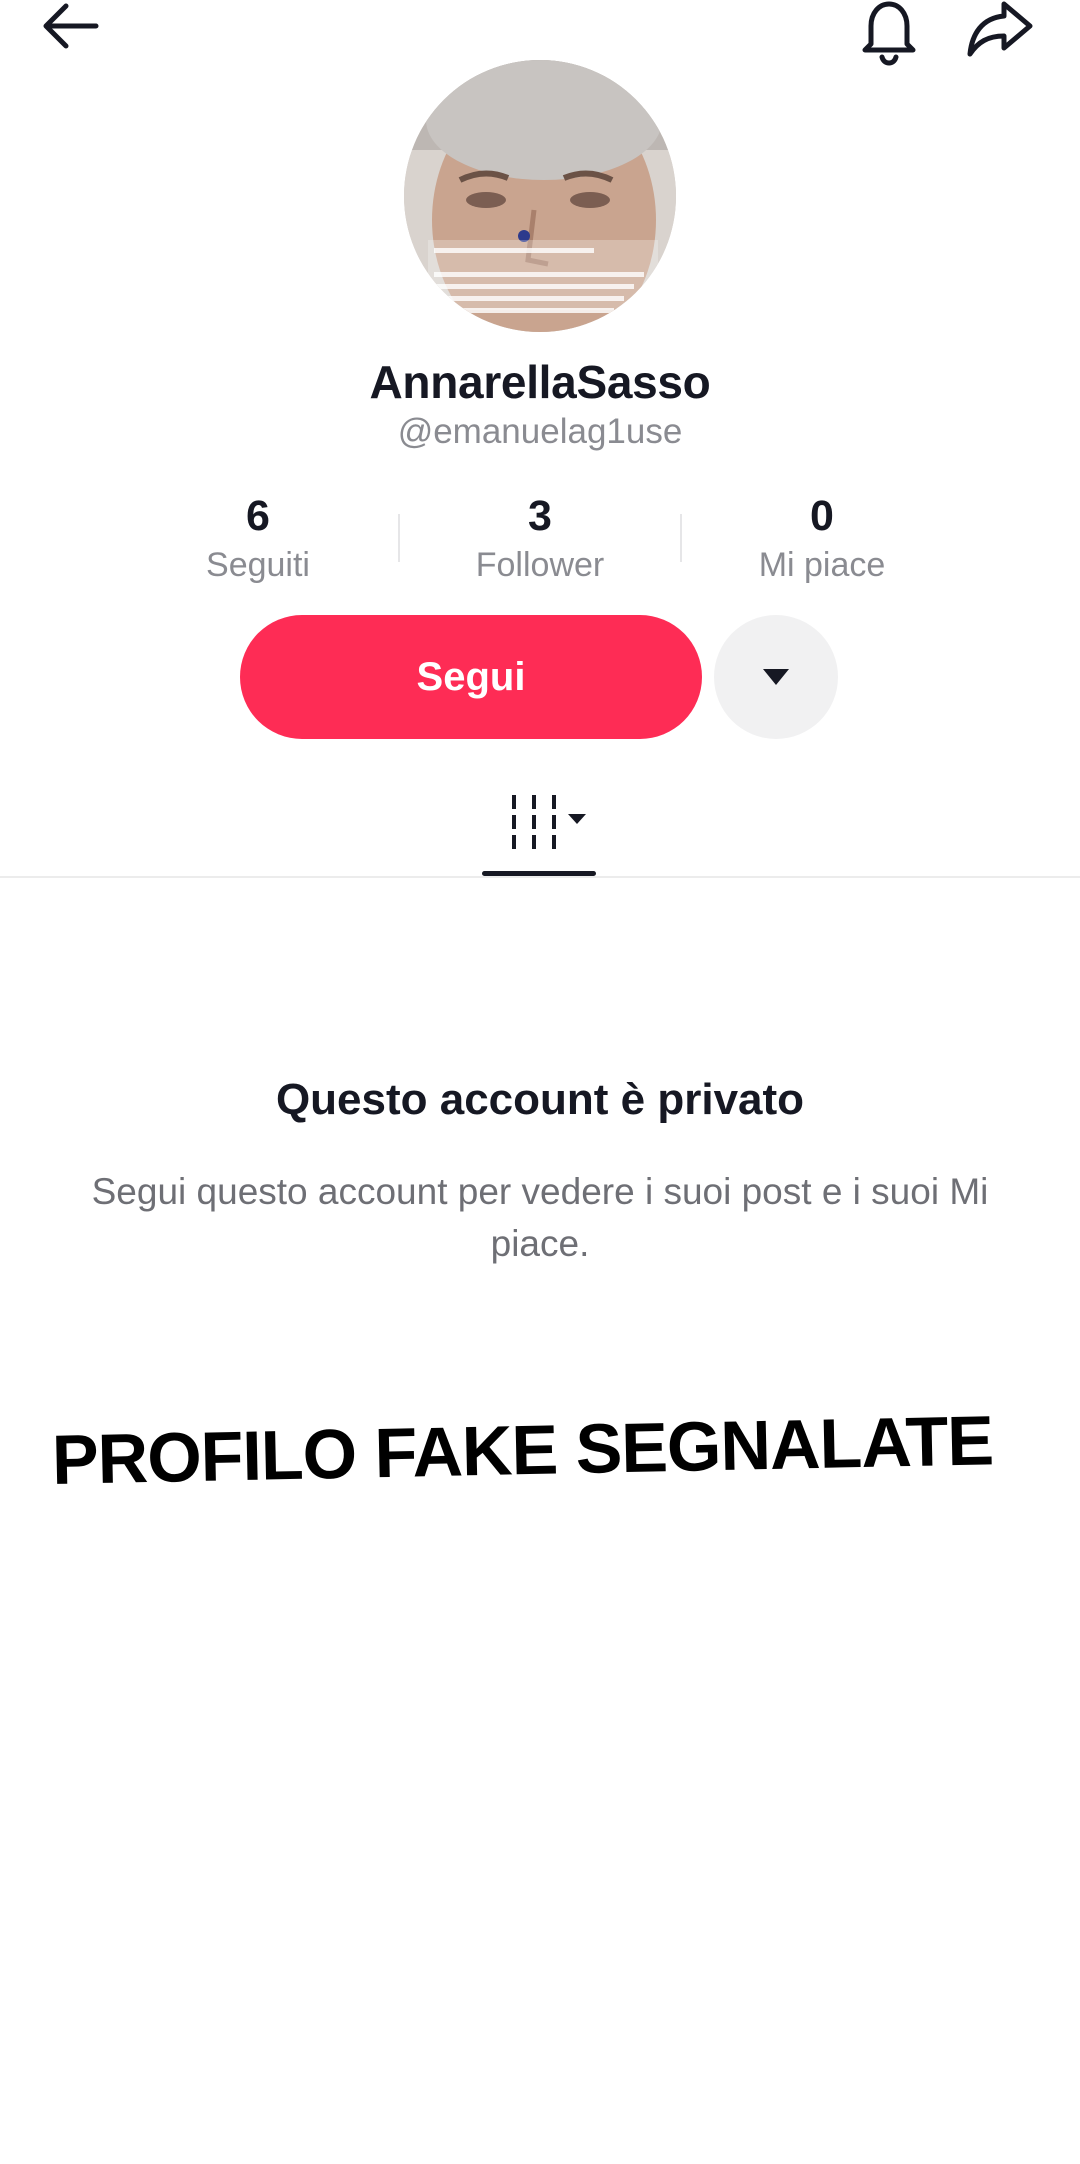 This screenshot has height=2164, width=1080. What do you see at coordinates (540, 1099) in the screenshot?
I see `private-account-title: Questo account è privato` at bounding box center [540, 1099].